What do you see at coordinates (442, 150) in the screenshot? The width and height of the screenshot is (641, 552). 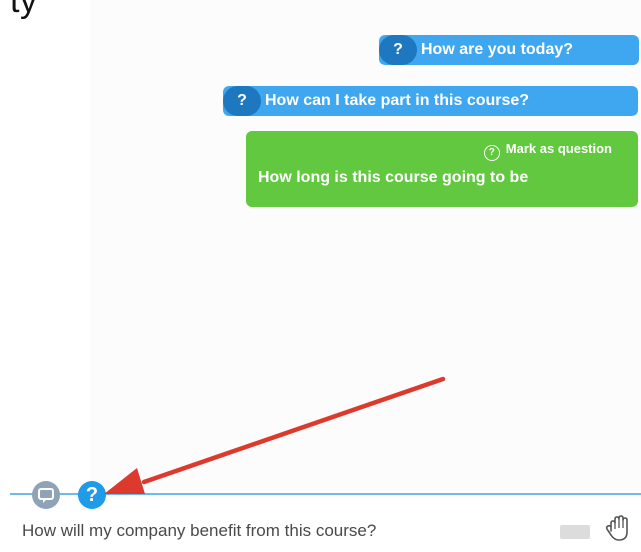 I see `mark-as-question-button: ? Mark as question` at bounding box center [442, 150].